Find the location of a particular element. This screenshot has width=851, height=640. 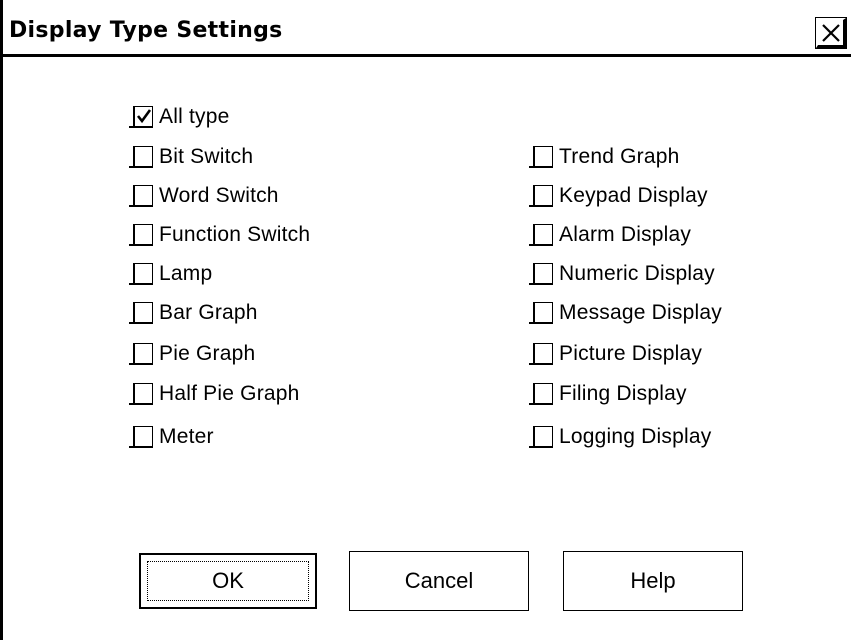

checkmark-icon is located at coordinates (144, 116).